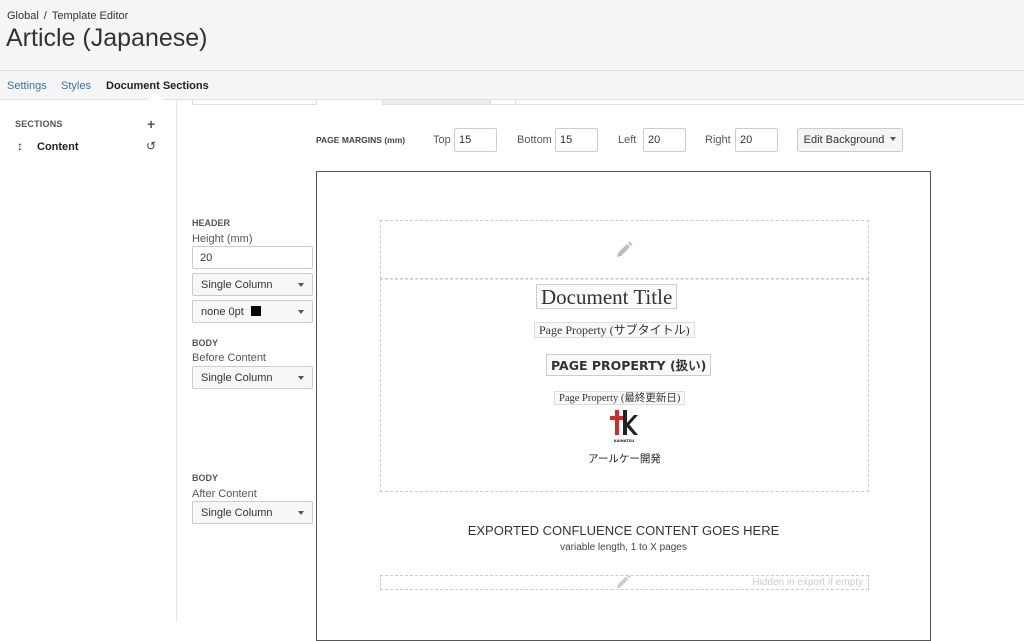 The image size is (1024, 641). I want to click on header-column-select: Single Column, so click(252, 284).